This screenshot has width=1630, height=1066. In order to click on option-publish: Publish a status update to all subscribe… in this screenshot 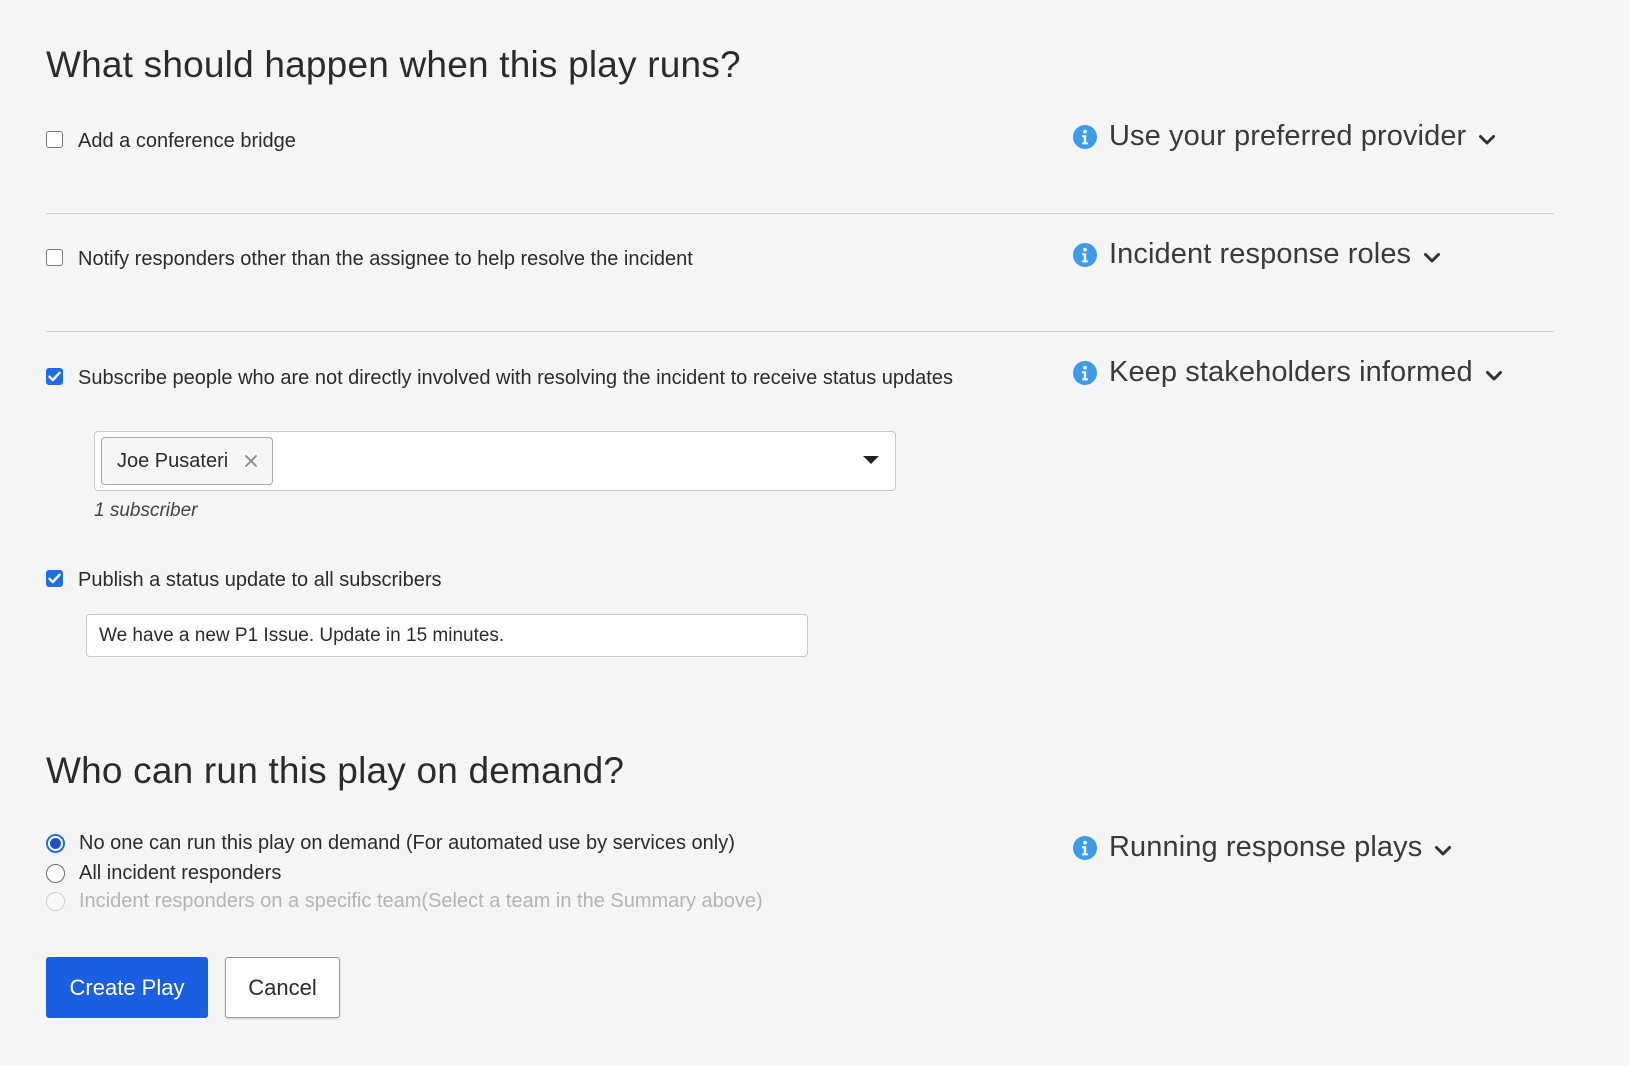, I will do `click(244, 580)`.